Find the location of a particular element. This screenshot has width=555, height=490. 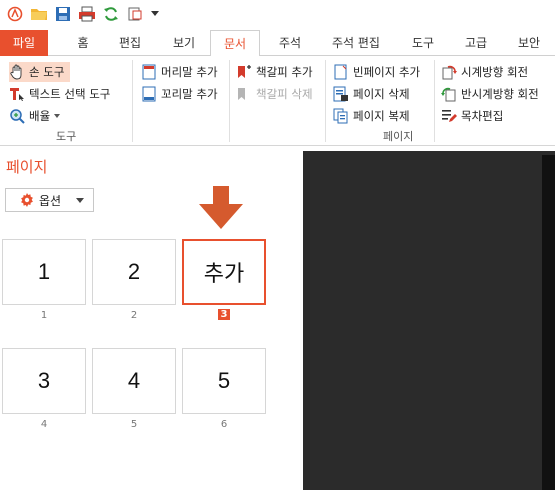

thumbnail-content: 2 is located at coordinates (134, 271).